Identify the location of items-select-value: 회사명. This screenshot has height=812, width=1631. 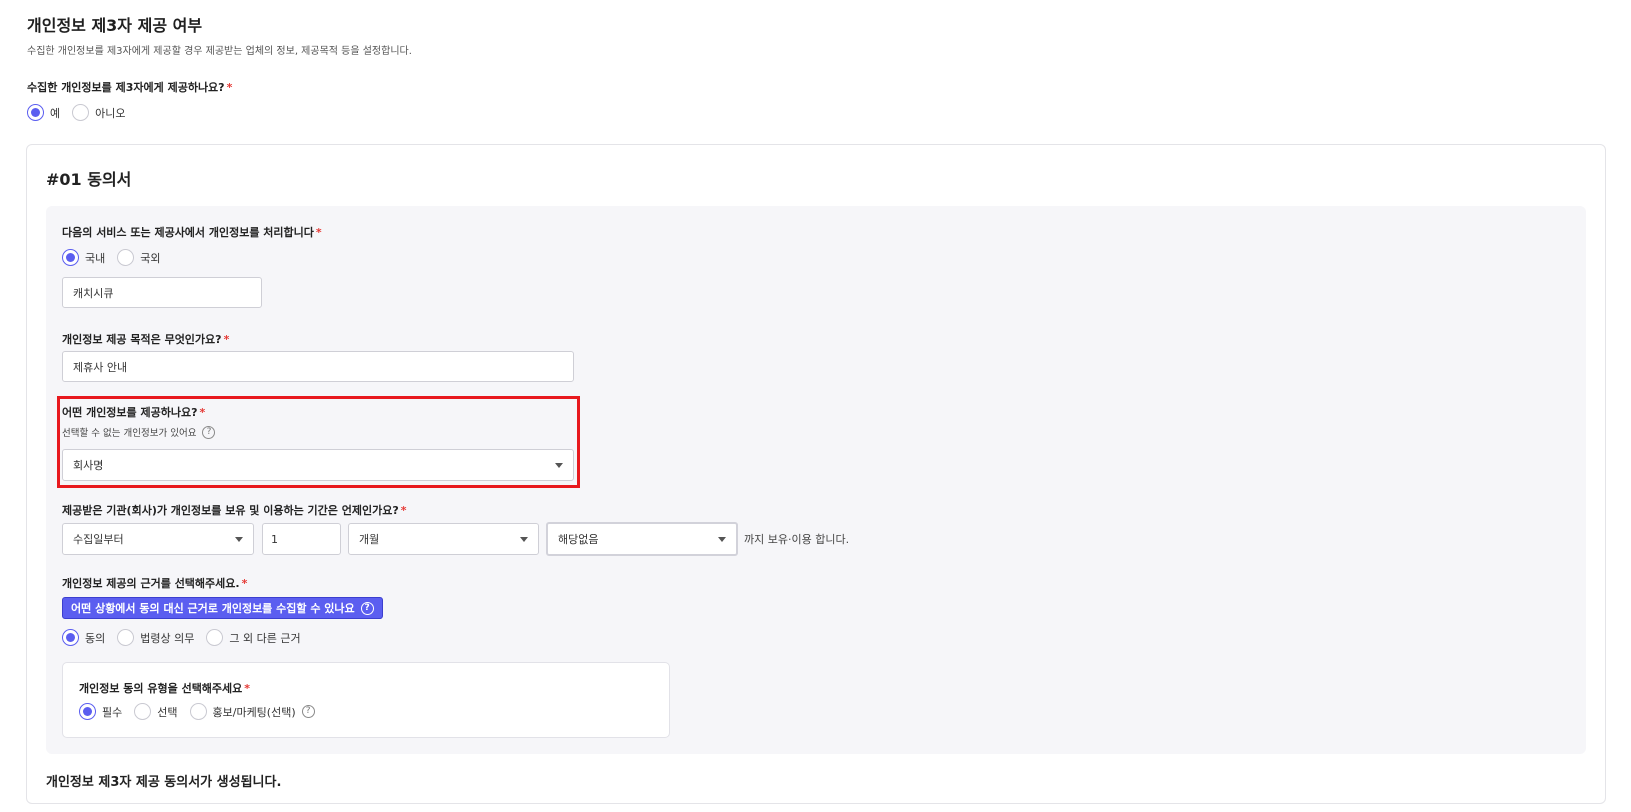
(88, 465).